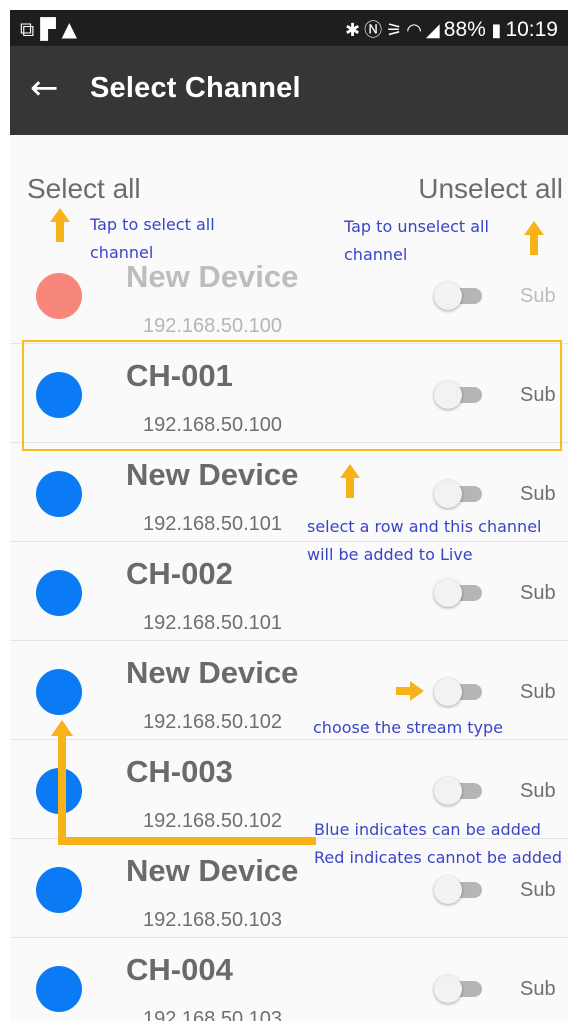 Image resolution: width=568 pixels, height=1021 pixels. Describe the element at coordinates (493, 30) in the screenshot. I see `battery-icon: ▮` at that location.